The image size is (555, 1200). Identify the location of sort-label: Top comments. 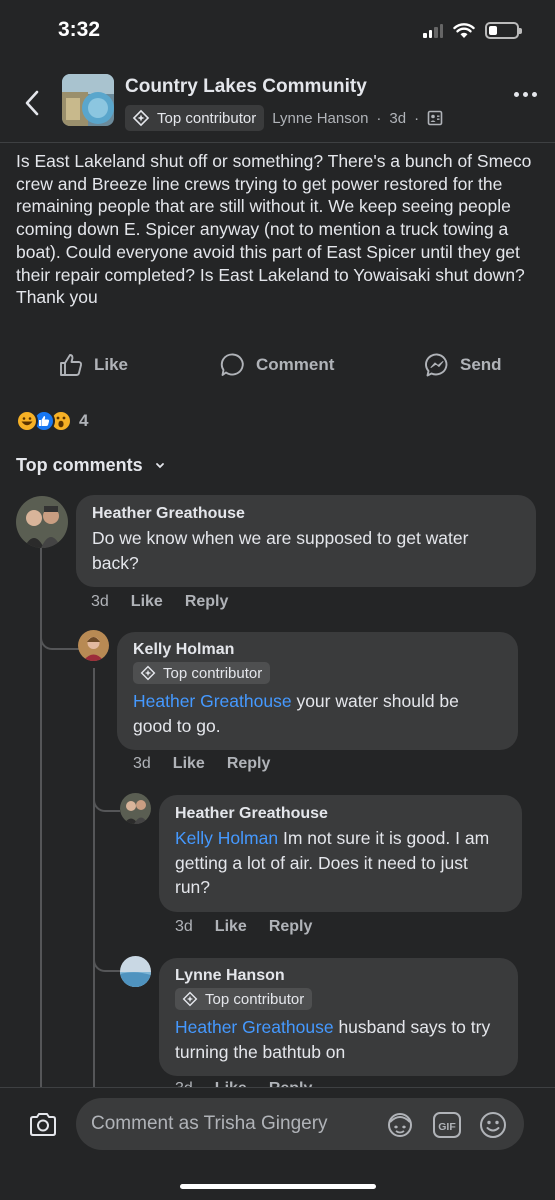
(79, 465).